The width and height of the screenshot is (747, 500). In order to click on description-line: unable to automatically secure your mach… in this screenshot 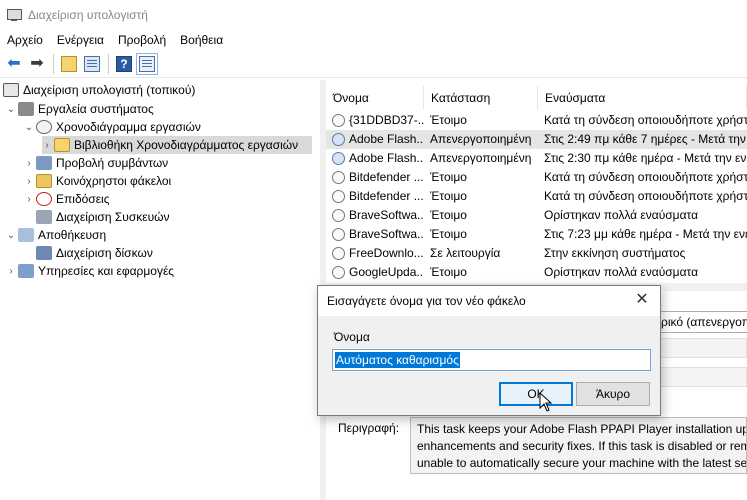, I will do `click(582, 463)`.